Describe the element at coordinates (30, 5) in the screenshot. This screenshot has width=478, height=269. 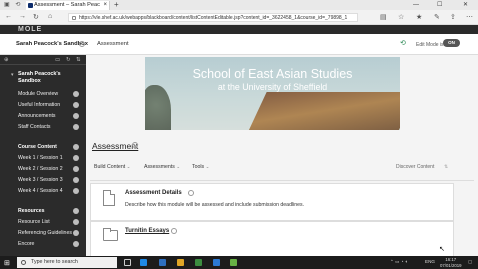
I see `blackboard-favicon-icon` at that location.